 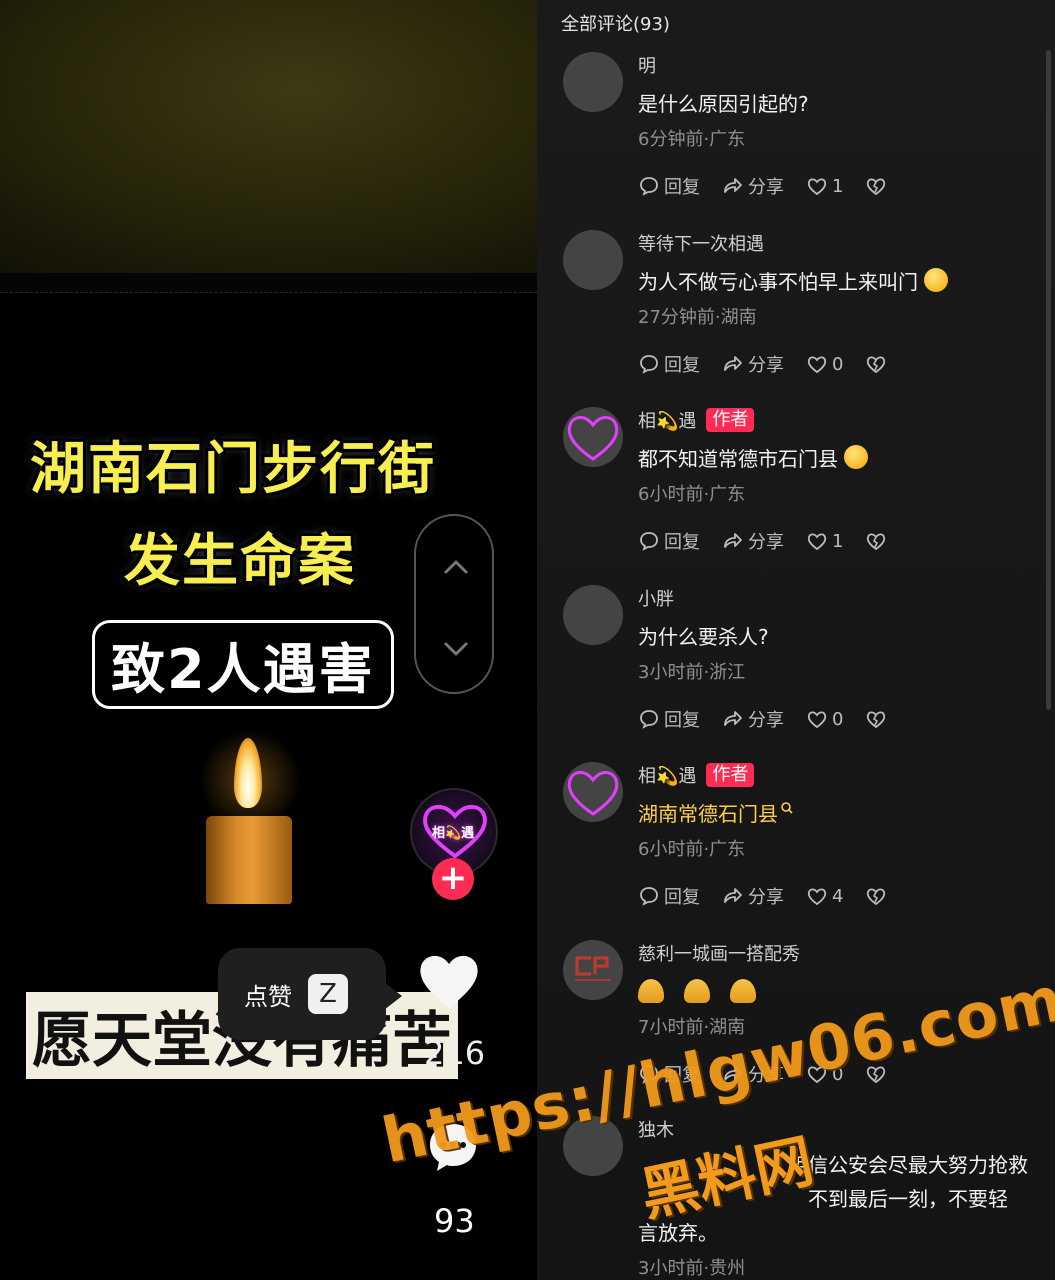 I want to click on broken-heart-icon, so click(x=876, y=365).